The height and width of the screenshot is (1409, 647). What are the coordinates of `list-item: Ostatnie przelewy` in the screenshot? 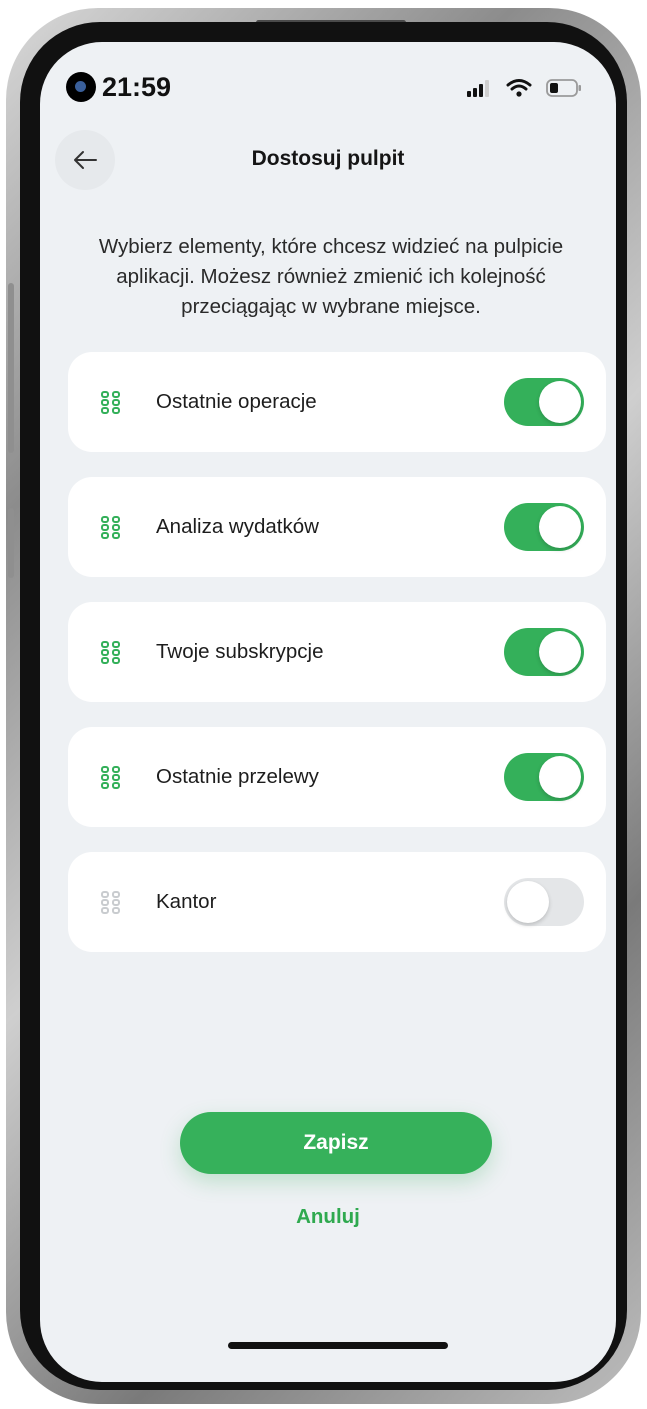 It's located at (337, 777).